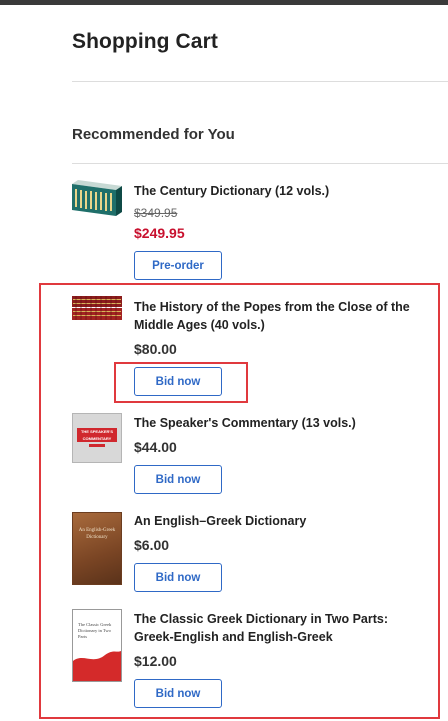 This screenshot has width=448, height=721. I want to click on book-set-teal-image, so click(97, 198).